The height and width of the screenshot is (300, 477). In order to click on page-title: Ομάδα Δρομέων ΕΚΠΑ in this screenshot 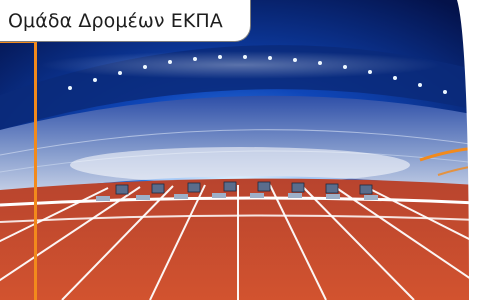, I will do `click(115, 20)`.